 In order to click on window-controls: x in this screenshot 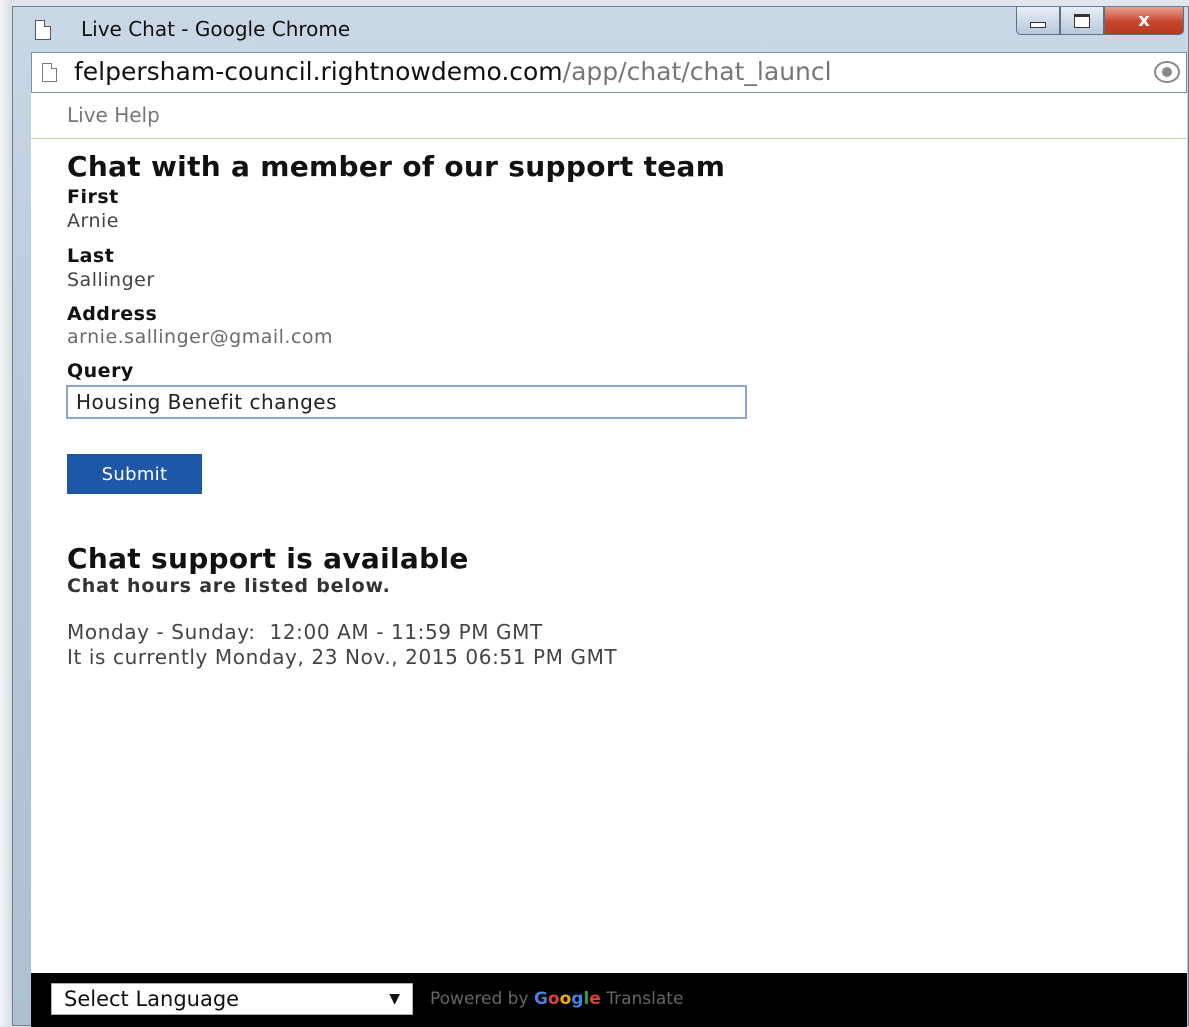, I will do `click(1100, 22)`.